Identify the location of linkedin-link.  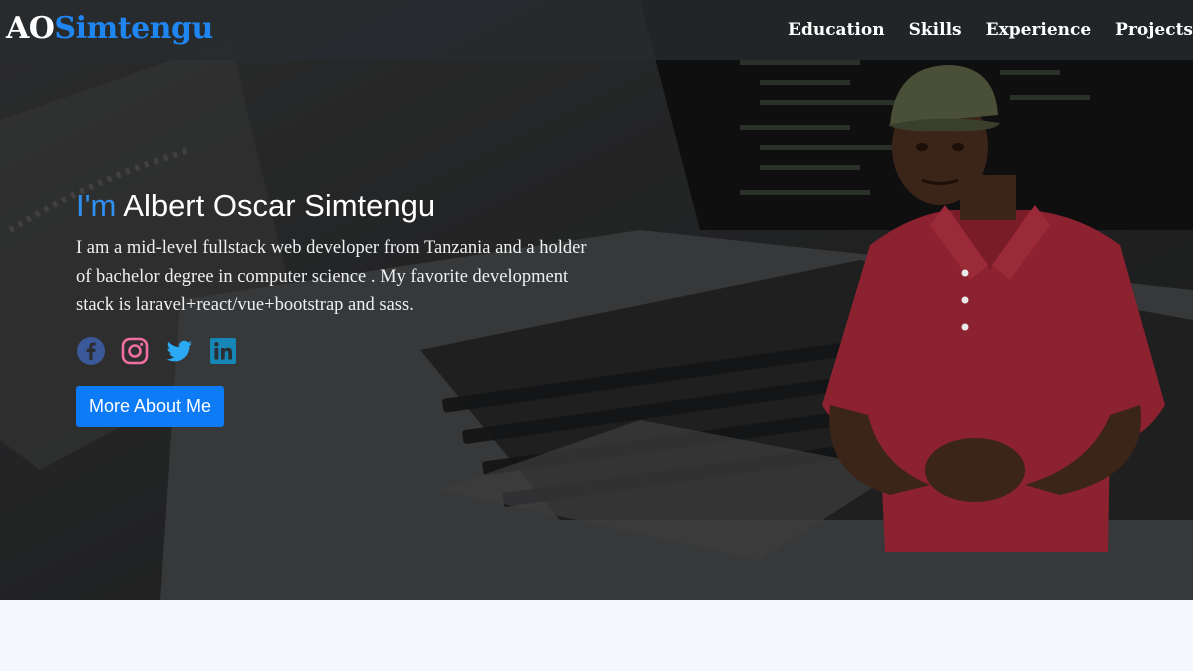
(223, 351).